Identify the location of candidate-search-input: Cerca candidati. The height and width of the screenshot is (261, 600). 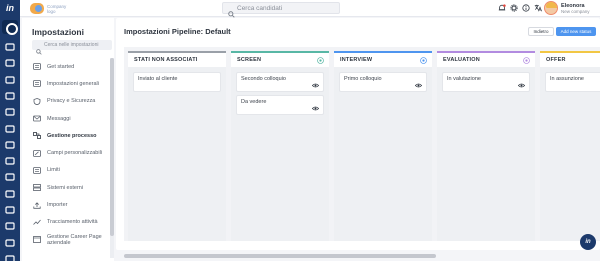
(281, 10).